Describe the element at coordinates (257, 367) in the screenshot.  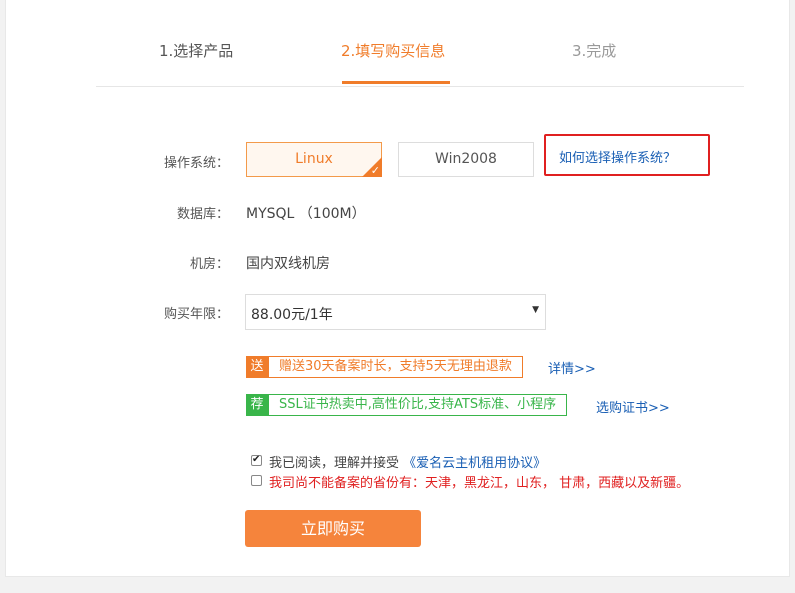
I see `promo-gift-tag: 送` at that location.